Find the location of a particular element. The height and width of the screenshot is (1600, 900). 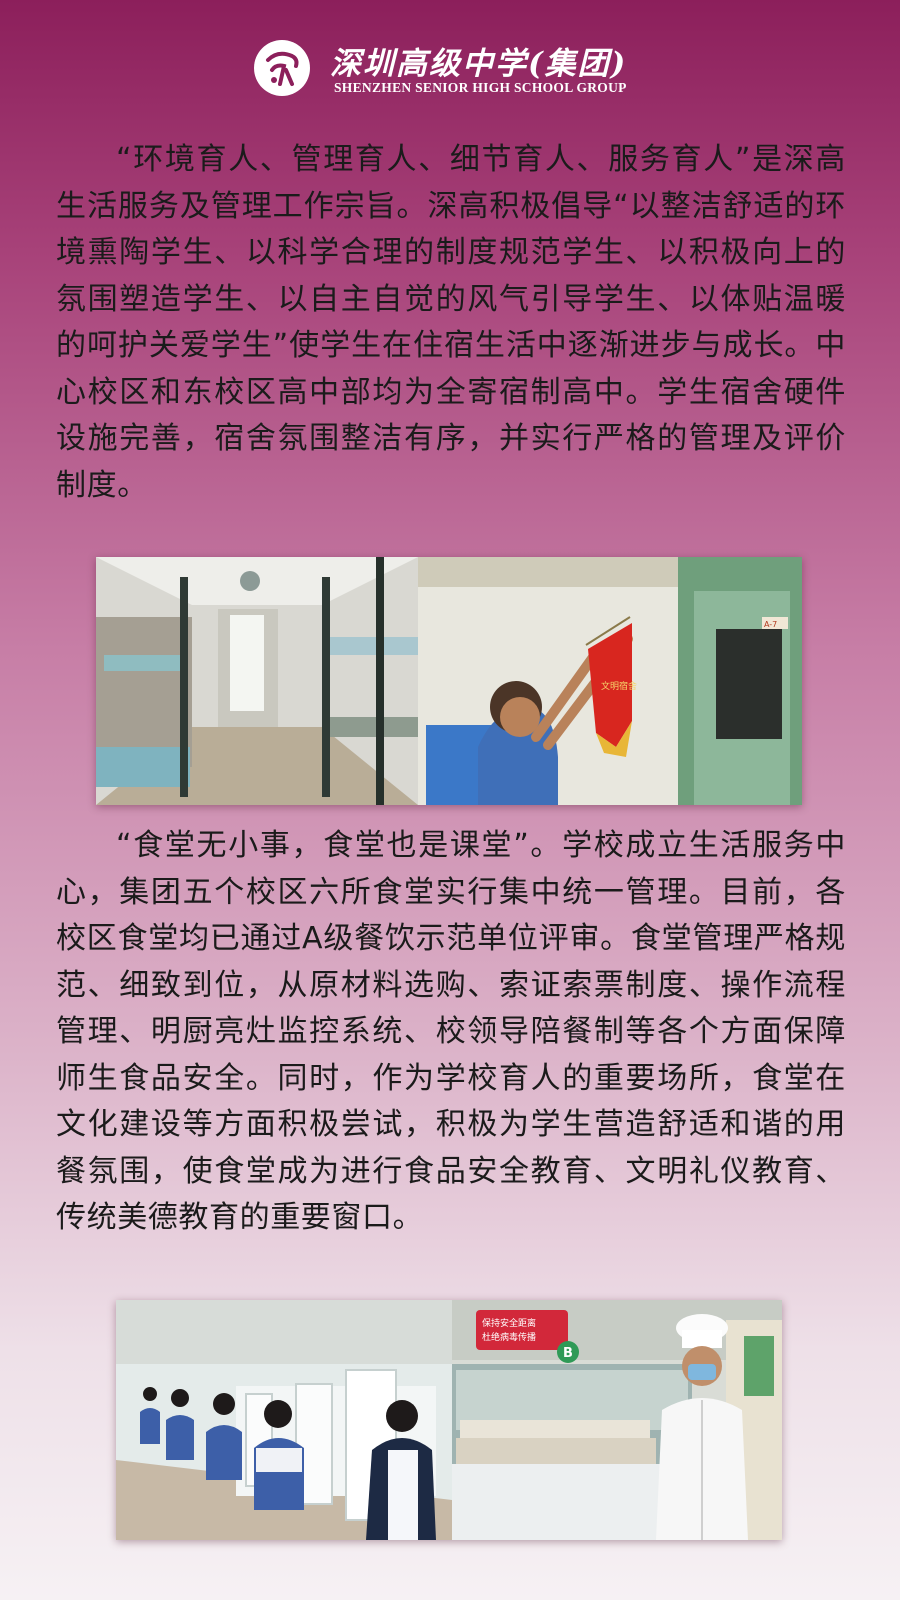

school-emblem-icon is located at coordinates (282, 68).